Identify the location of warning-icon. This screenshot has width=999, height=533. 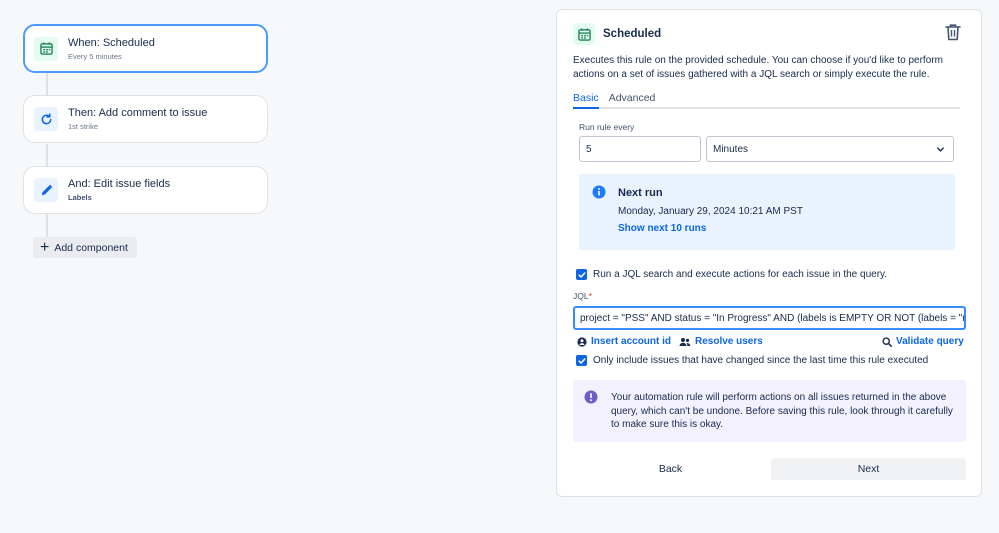
(591, 397).